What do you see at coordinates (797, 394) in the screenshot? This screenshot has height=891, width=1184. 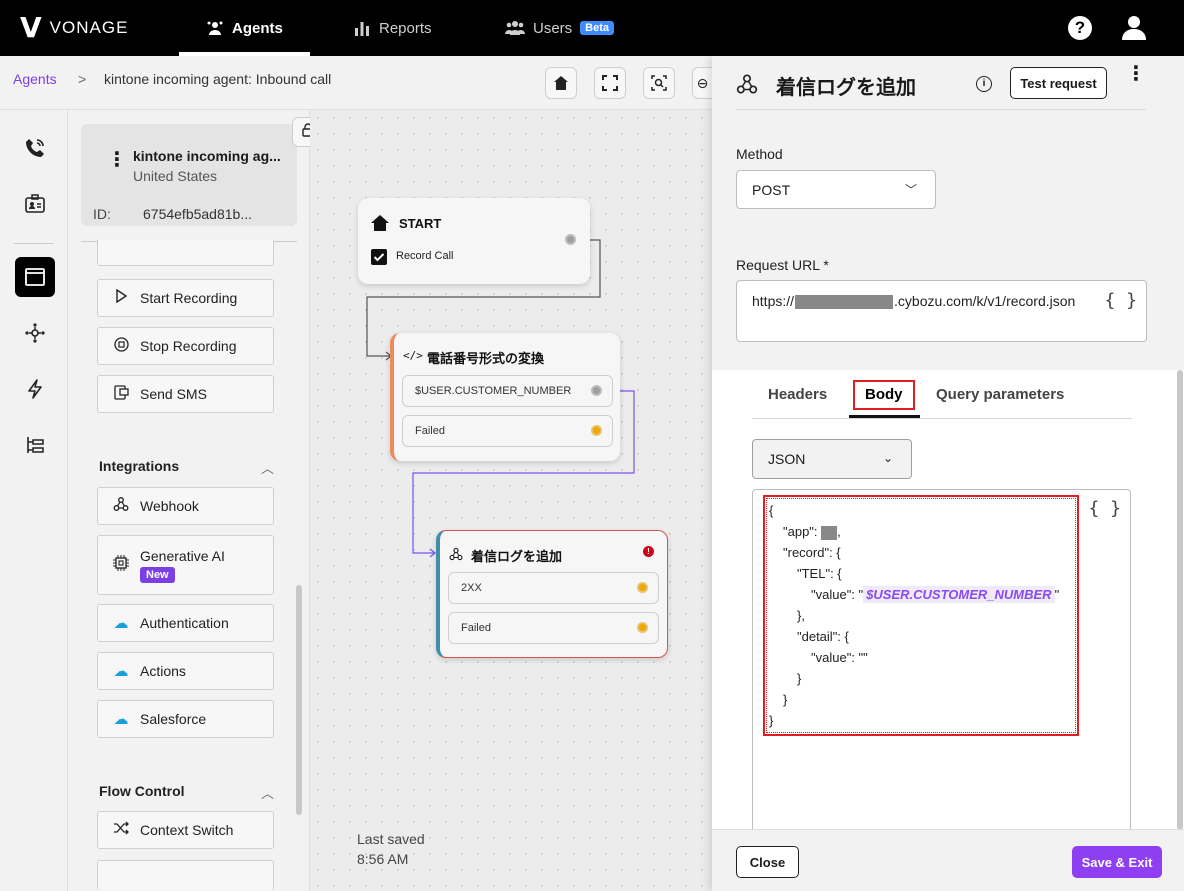 I see `tab-headers: Headers` at bounding box center [797, 394].